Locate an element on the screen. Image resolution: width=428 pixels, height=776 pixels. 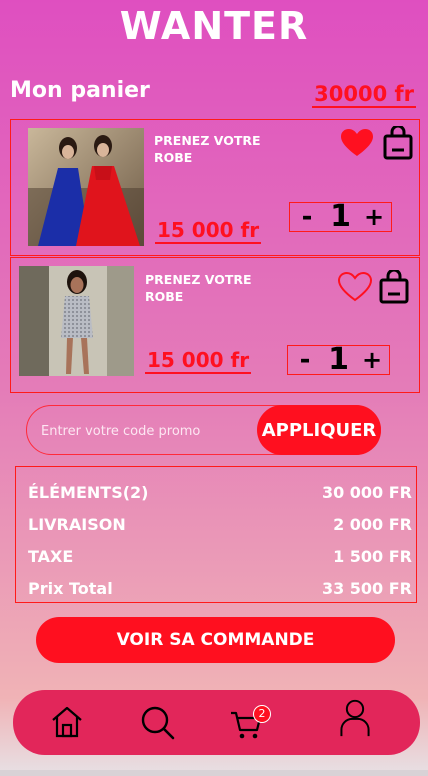
home-icon is located at coordinates (67, 722).